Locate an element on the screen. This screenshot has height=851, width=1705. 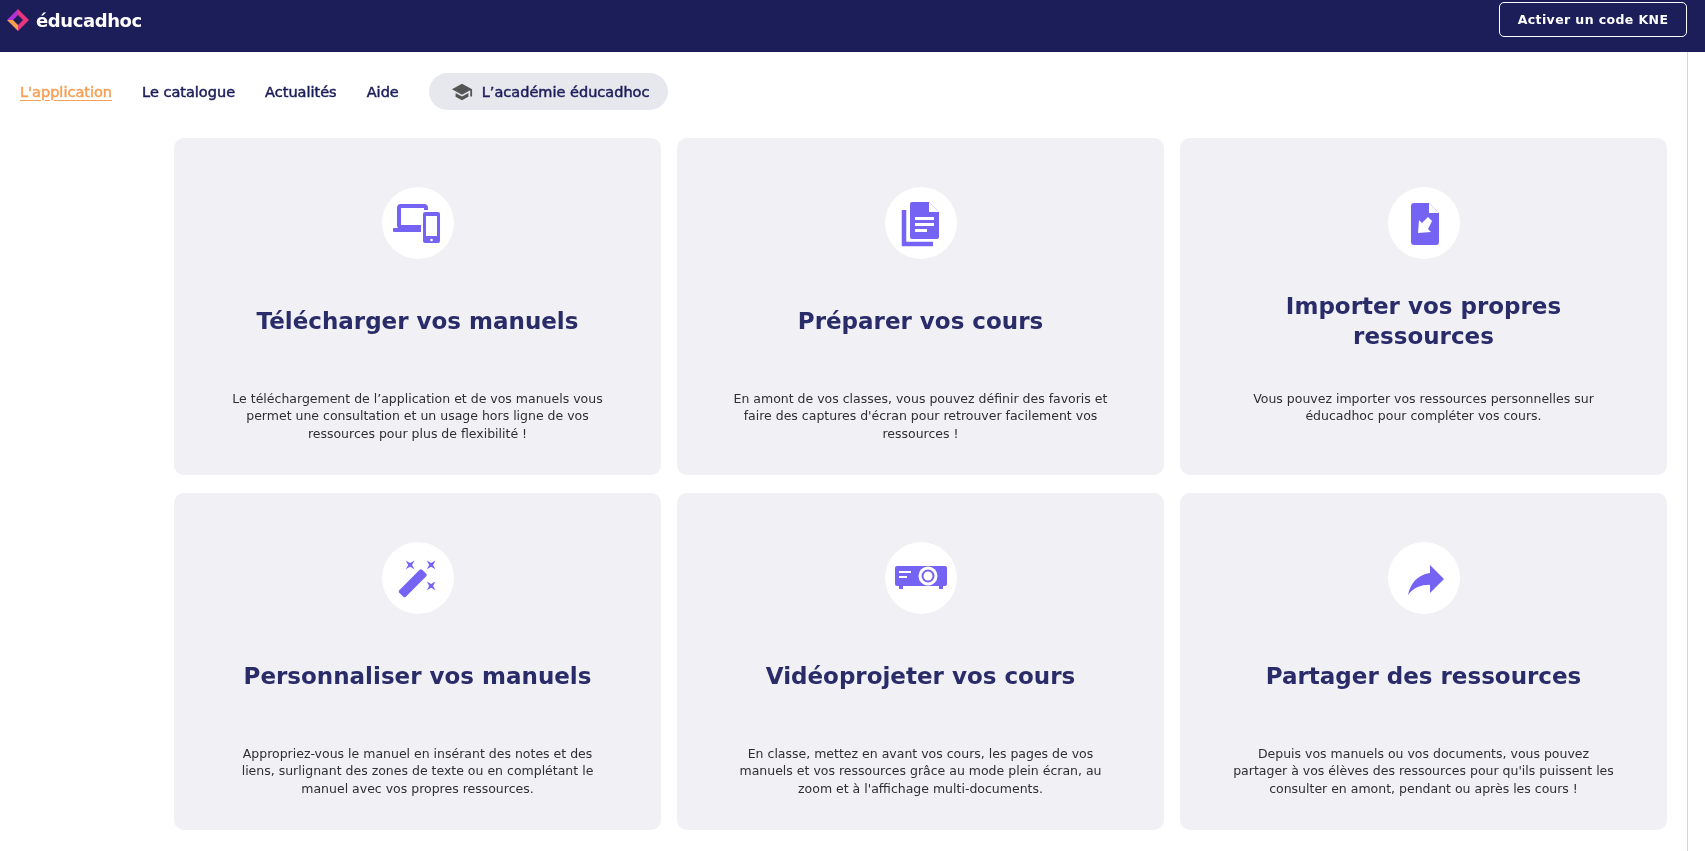
card-title: Préparer vos cours is located at coordinates (920, 321).